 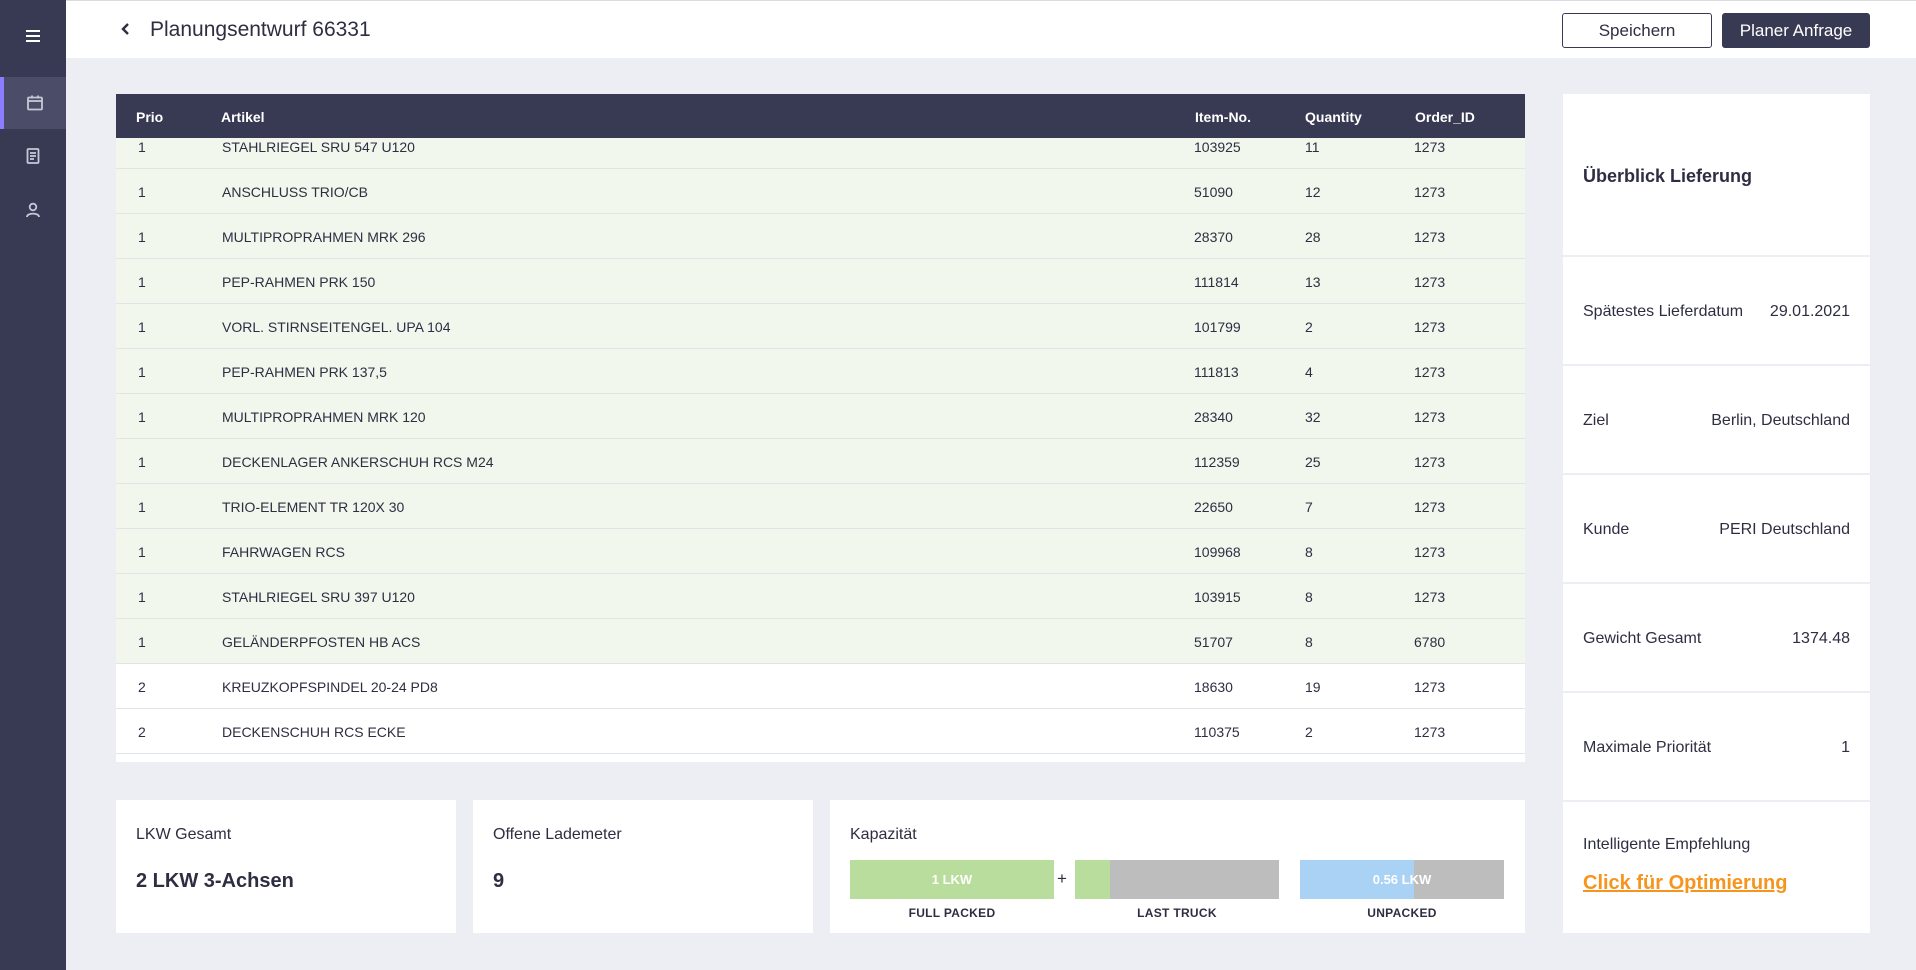 I want to click on menu-button, so click(x=33, y=36).